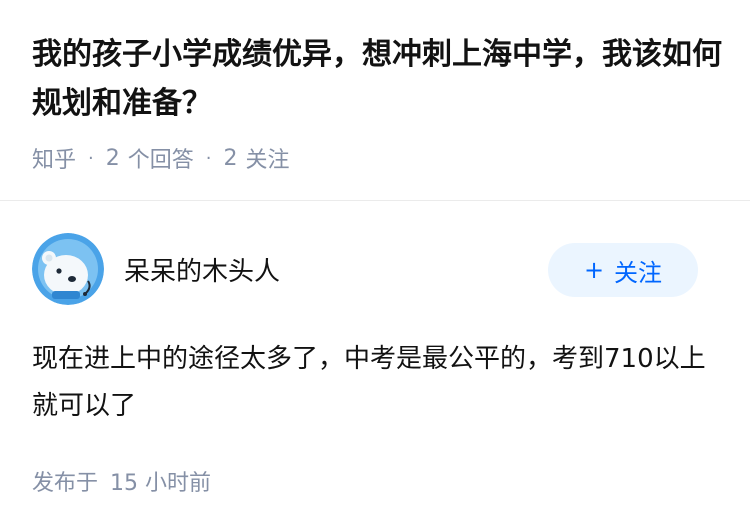  What do you see at coordinates (54, 158) in the screenshot?
I see `source-label: 知乎` at bounding box center [54, 158].